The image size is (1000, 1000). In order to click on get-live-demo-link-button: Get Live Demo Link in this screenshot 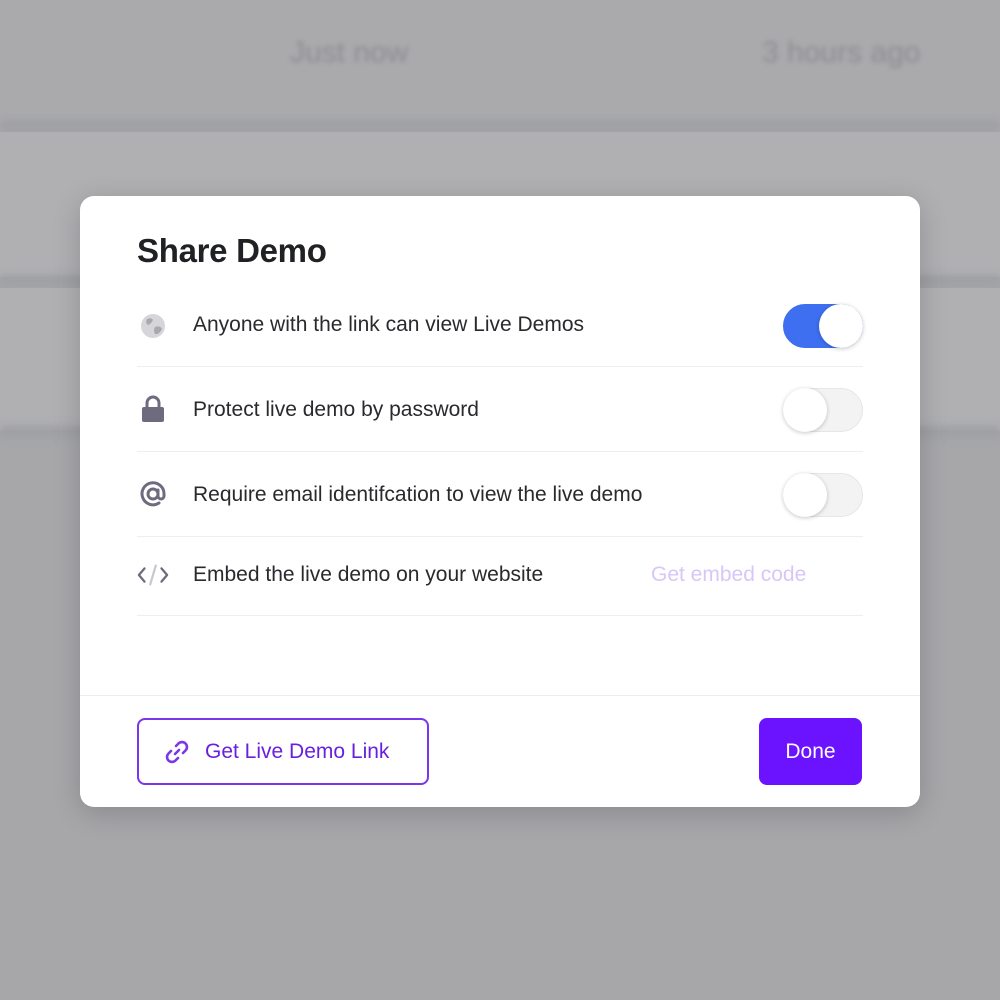, I will do `click(283, 751)`.